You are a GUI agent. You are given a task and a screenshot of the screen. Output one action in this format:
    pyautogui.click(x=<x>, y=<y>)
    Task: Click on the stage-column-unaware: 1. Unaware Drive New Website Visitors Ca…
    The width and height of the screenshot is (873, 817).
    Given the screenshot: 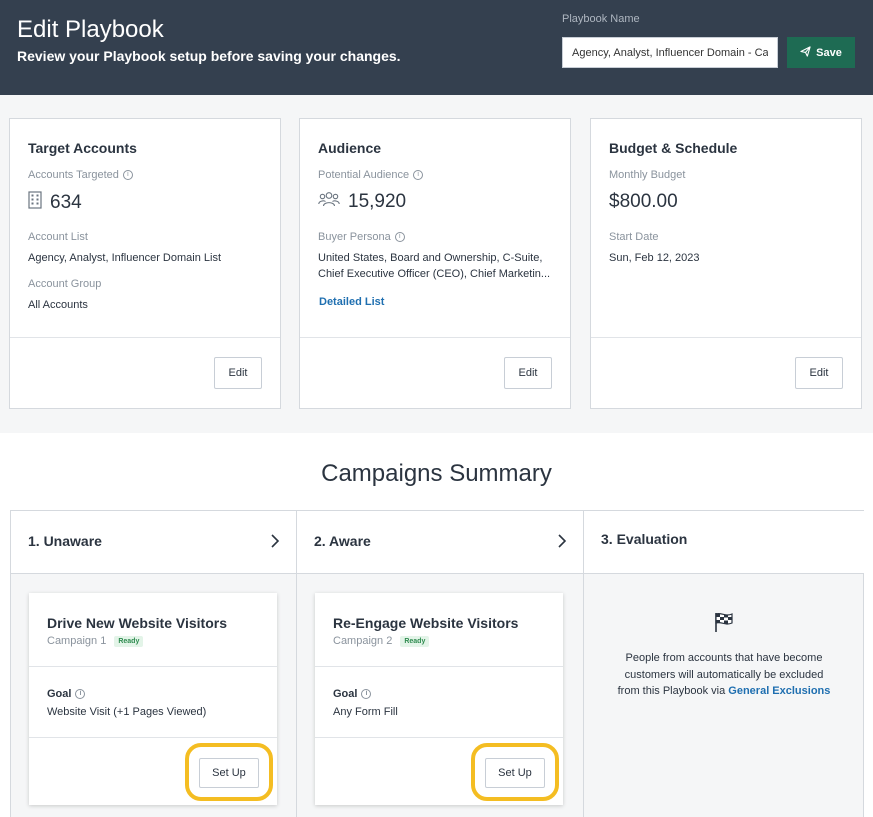 What is the action you would take?
    pyautogui.click(x=154, y=664)
    